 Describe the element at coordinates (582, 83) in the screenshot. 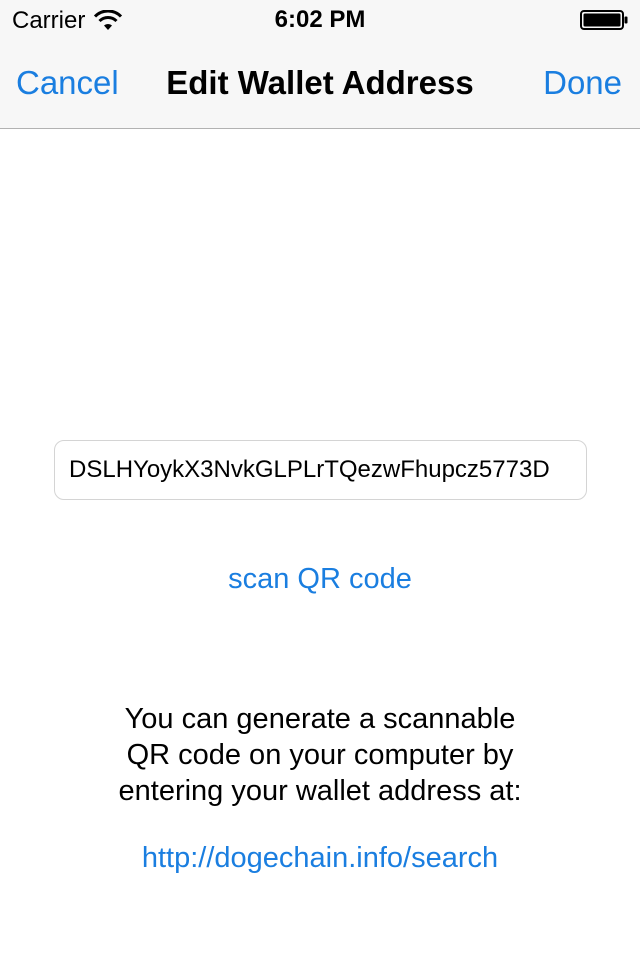

I see `done-button: Done` at that location.